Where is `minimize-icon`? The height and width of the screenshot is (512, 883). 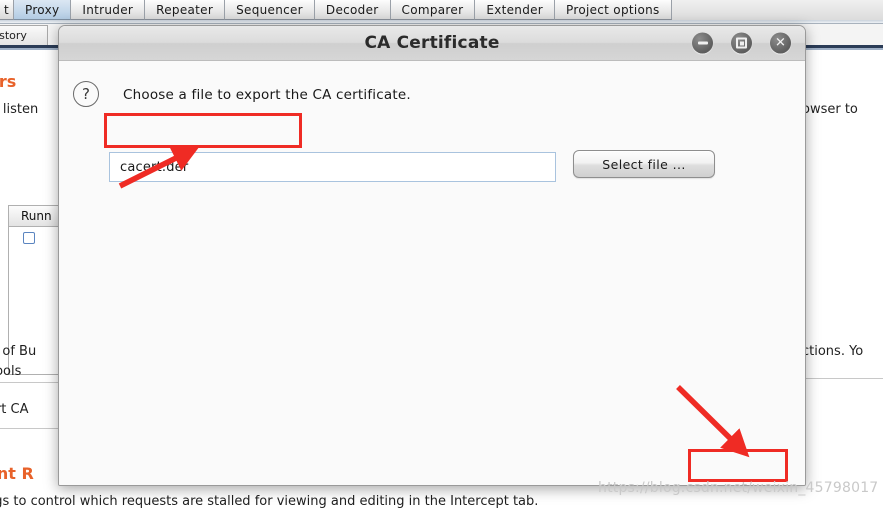
minimize-icon is located at coordinates (702, 43).